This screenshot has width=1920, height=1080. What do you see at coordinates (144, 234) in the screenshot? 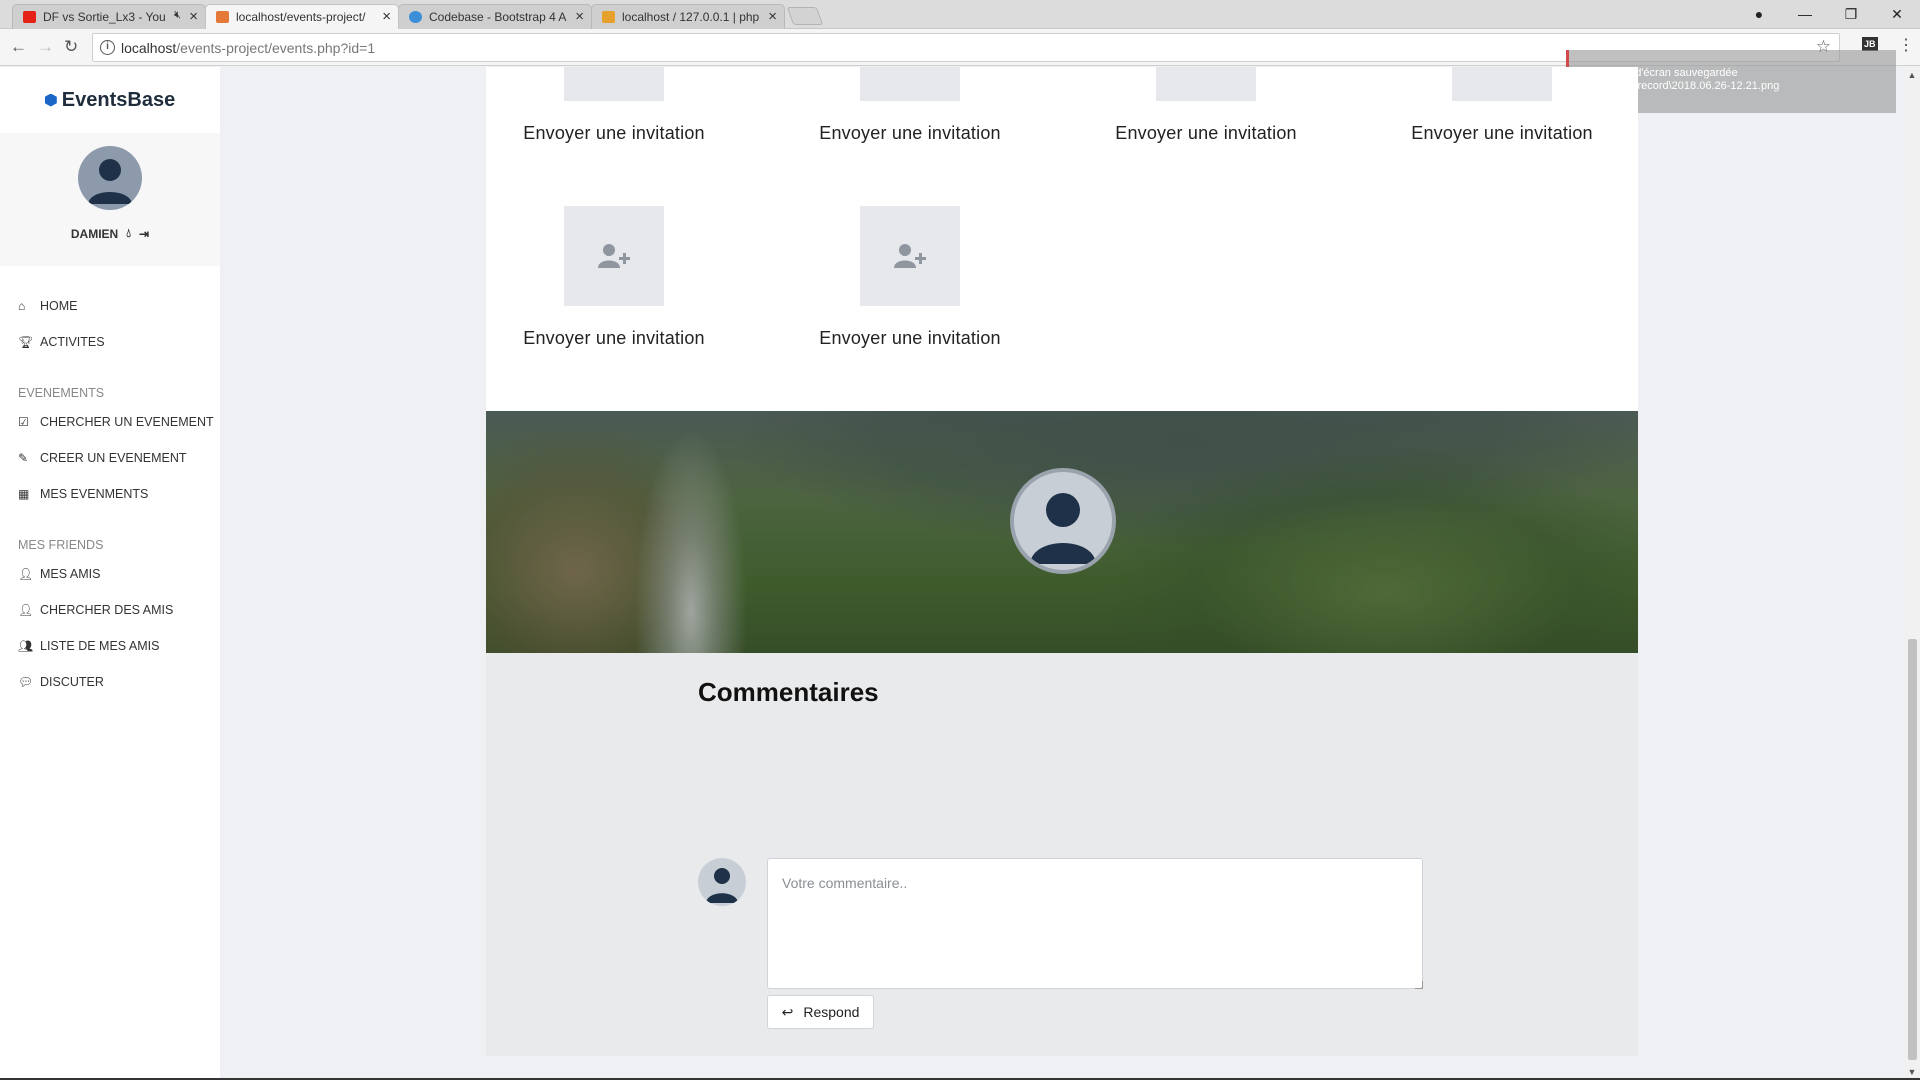
I see `sign-out-icon: ⇥` at bounding box center [144, 234].